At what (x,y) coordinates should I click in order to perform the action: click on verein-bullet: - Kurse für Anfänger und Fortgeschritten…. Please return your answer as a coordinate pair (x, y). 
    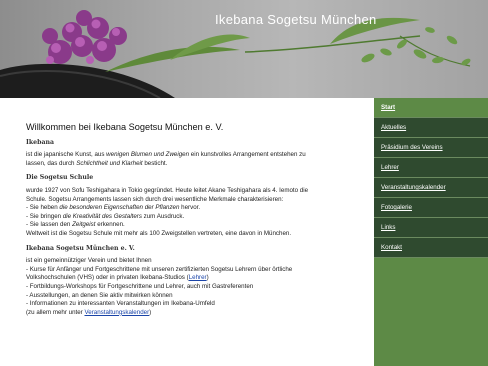
    Looking at the image, I should click on (159, 269).